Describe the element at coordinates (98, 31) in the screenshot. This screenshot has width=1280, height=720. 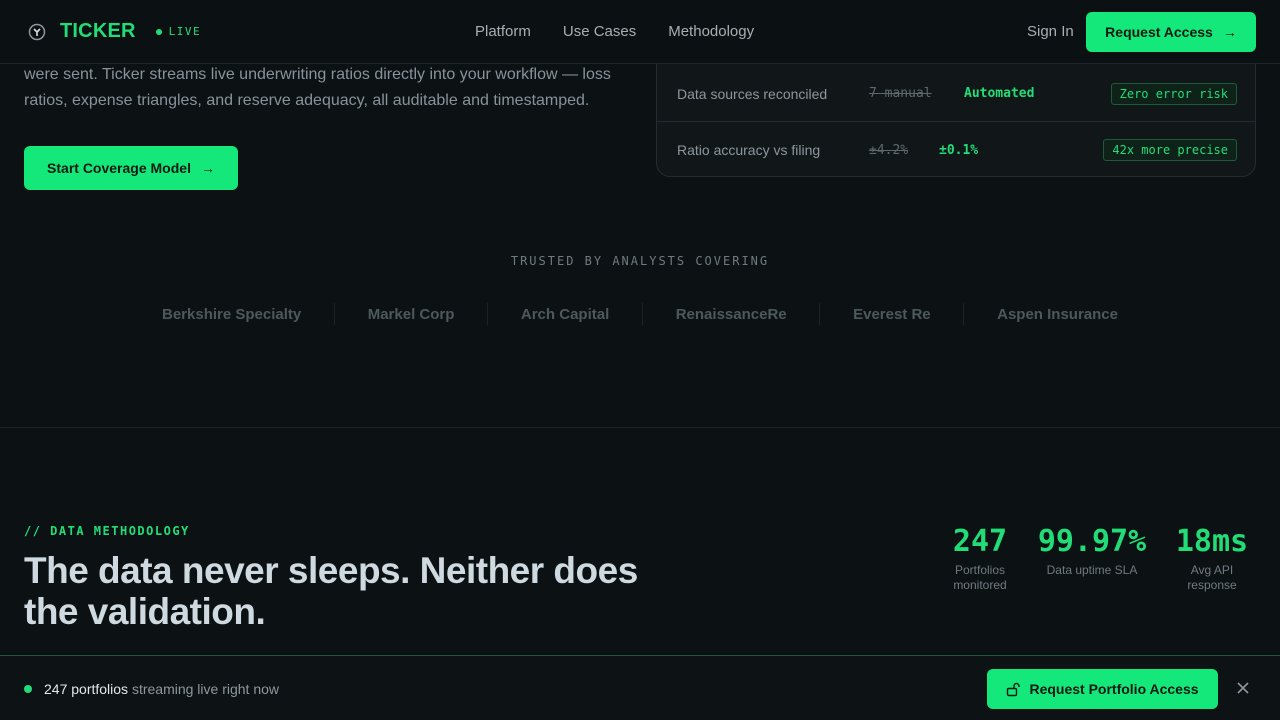
I see `brand-name: TICKER` at that location.